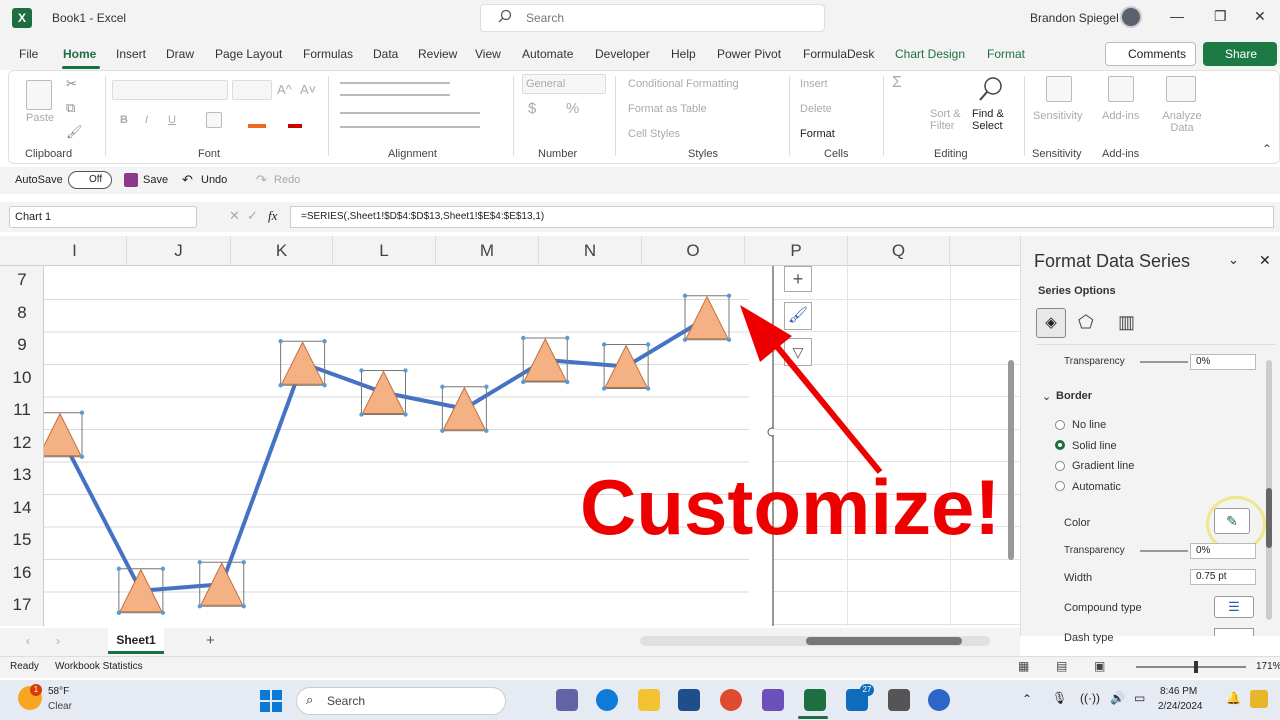 This screenshot has width=1280, height=720. I want to click on undo-button: Undo, so click(214, 180).